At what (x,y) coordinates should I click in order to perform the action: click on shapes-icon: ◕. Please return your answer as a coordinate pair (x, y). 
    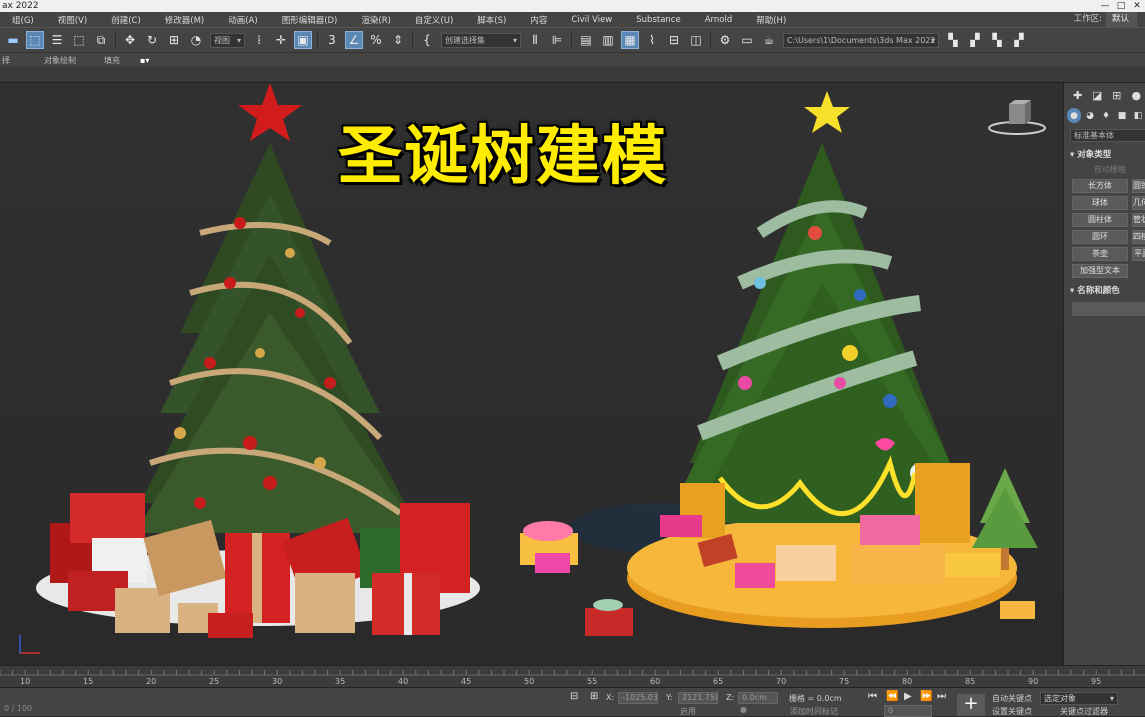
    Looking at the image, I should click on (1090, 115).